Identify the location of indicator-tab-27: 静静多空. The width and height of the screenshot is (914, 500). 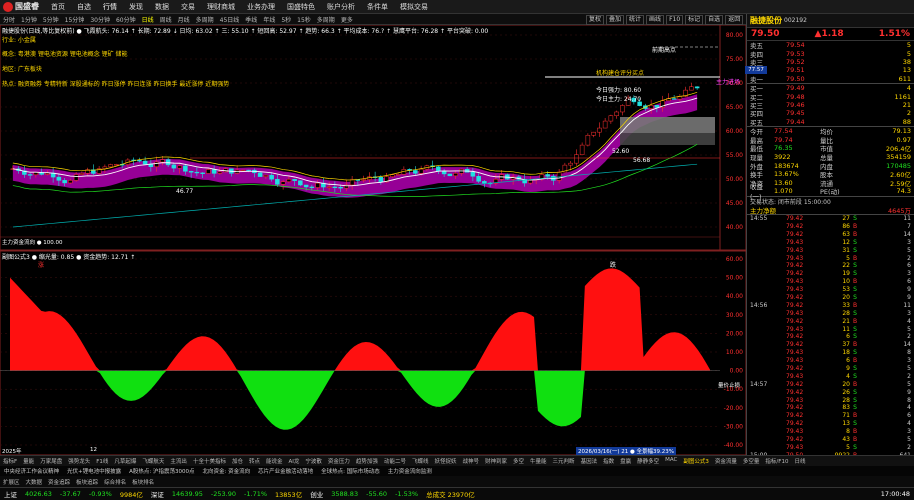
(648, 461).